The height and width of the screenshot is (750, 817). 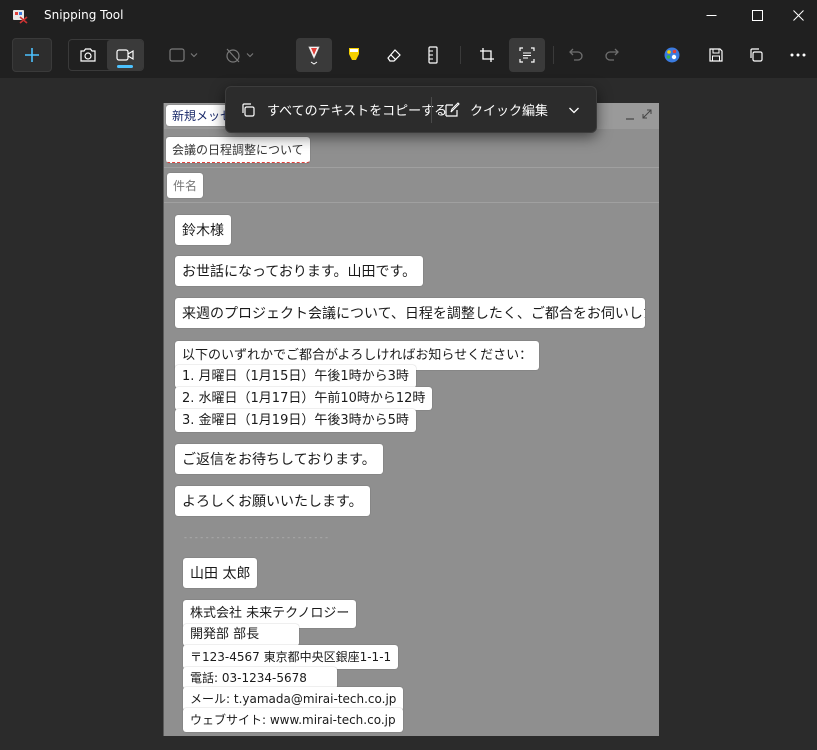 I want to click on video-icon, so click(x=125, y=55).